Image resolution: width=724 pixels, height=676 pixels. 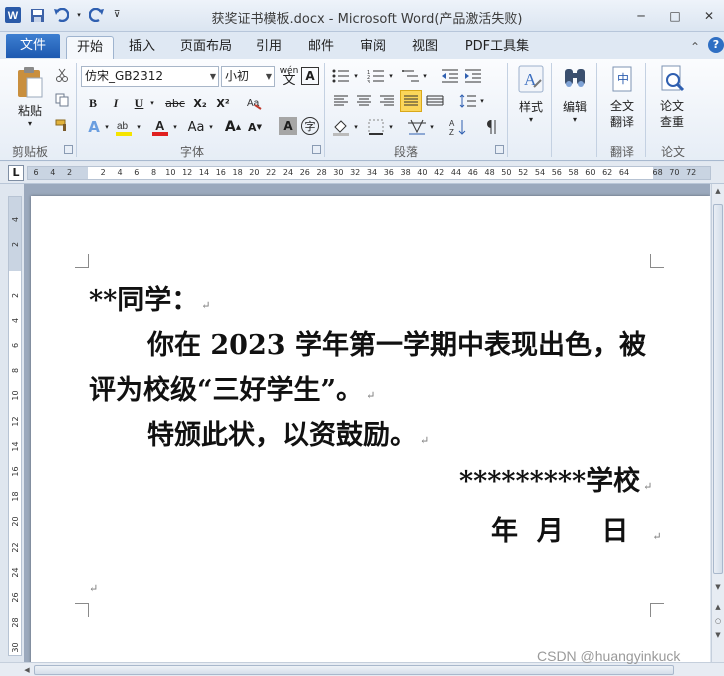 What do you see at coordinates (718, 621) in the screenshot?
I see `select-browse-object-icon: ○` at bounding box center [718, 621].